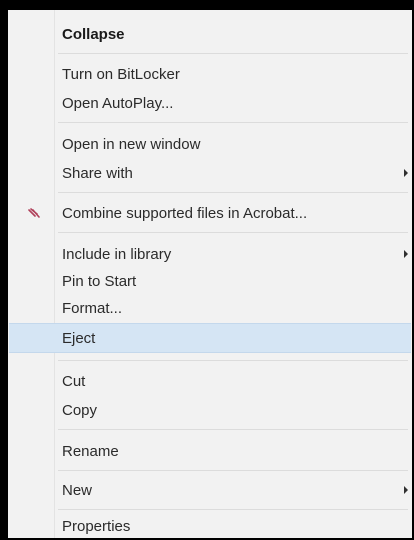  I want to click on menu-item-label: Cut, so click(74, 381).